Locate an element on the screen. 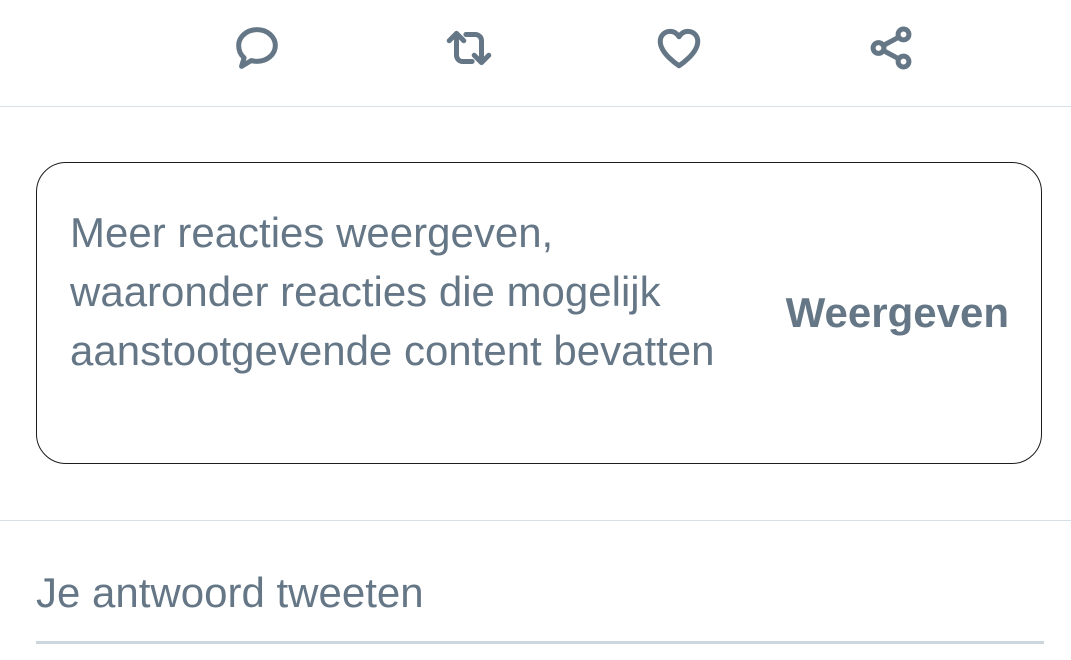 Image resolution: width=1071 pixels, height=660 pixels. section-divider is located at coordinates (535, 520).